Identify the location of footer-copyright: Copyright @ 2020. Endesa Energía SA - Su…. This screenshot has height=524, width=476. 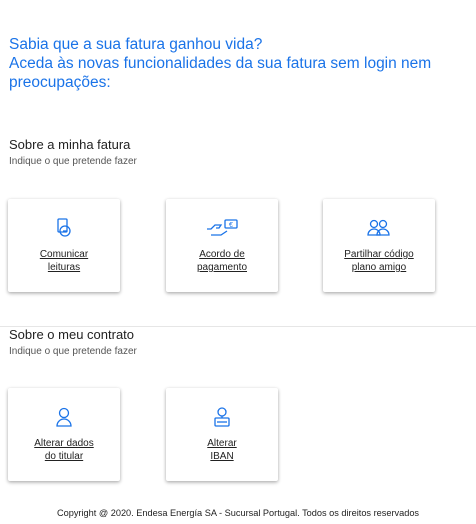
(238, 513).